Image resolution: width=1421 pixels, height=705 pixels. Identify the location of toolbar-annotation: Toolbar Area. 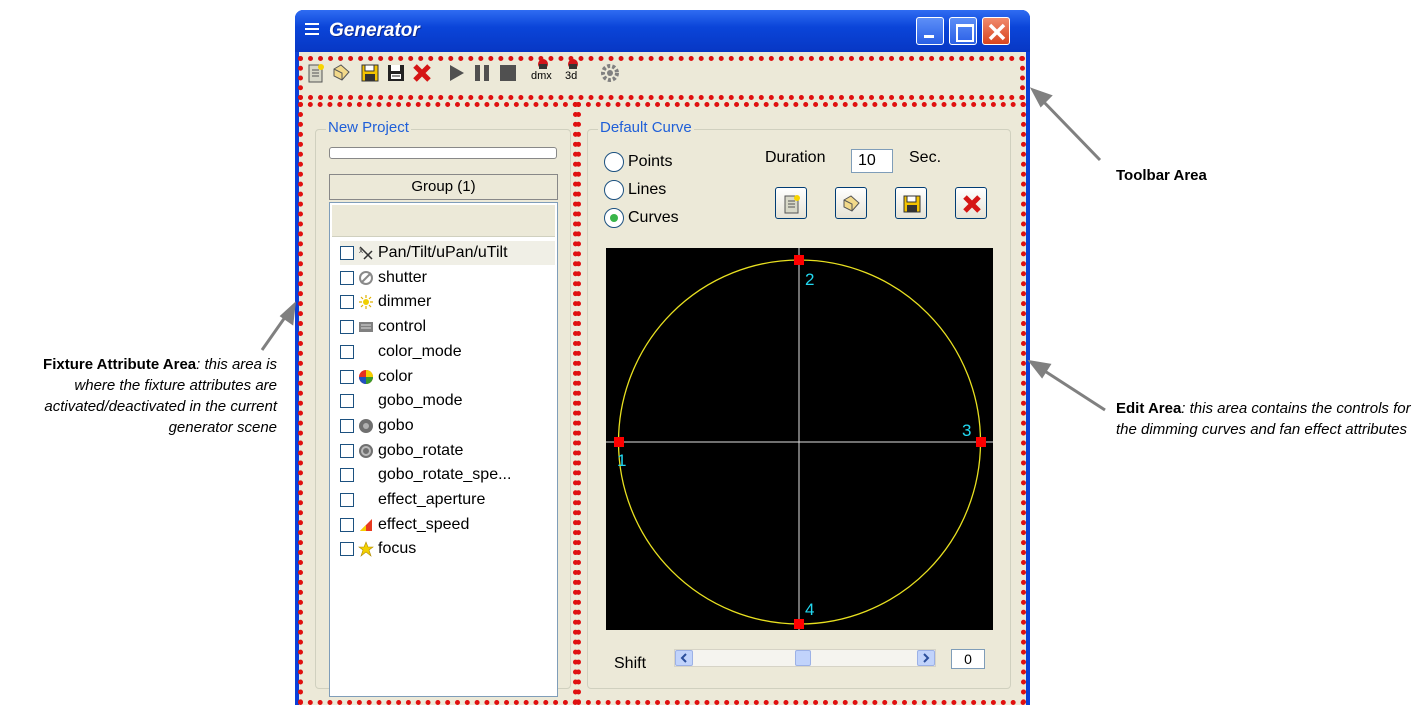
(1161, 175).